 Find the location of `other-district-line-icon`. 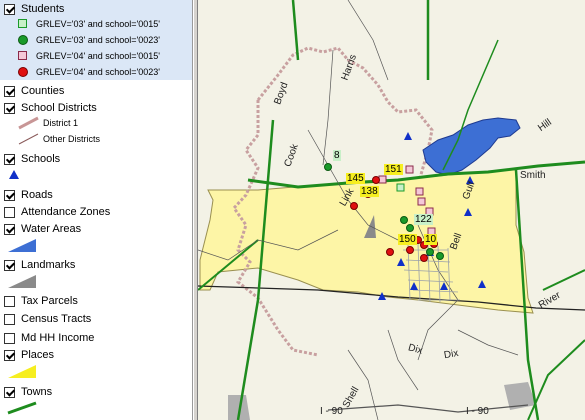

other-district-line-icon is located at coordinates (28, 138).